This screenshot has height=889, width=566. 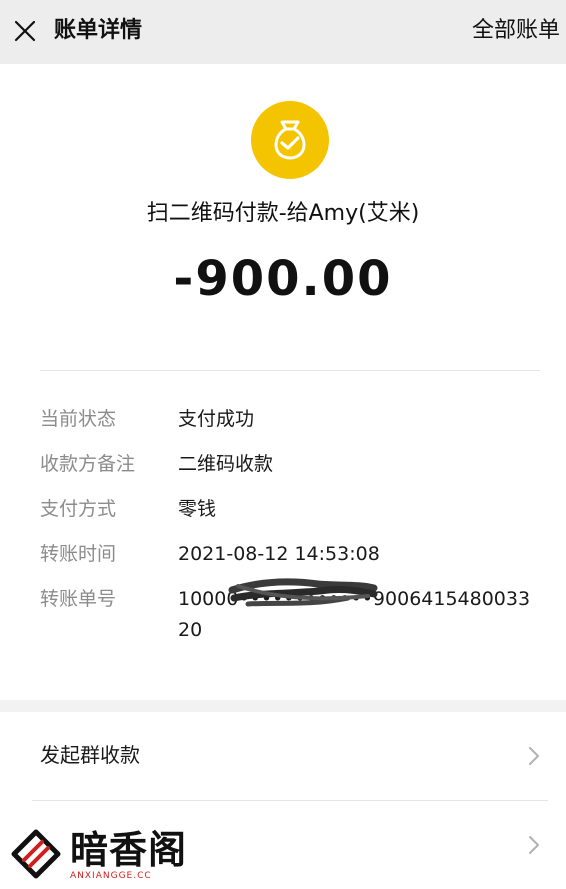 I want to click on watermark-logo: 暗香阁 ANXIANGGE.CC, so click(x=108, y=855).